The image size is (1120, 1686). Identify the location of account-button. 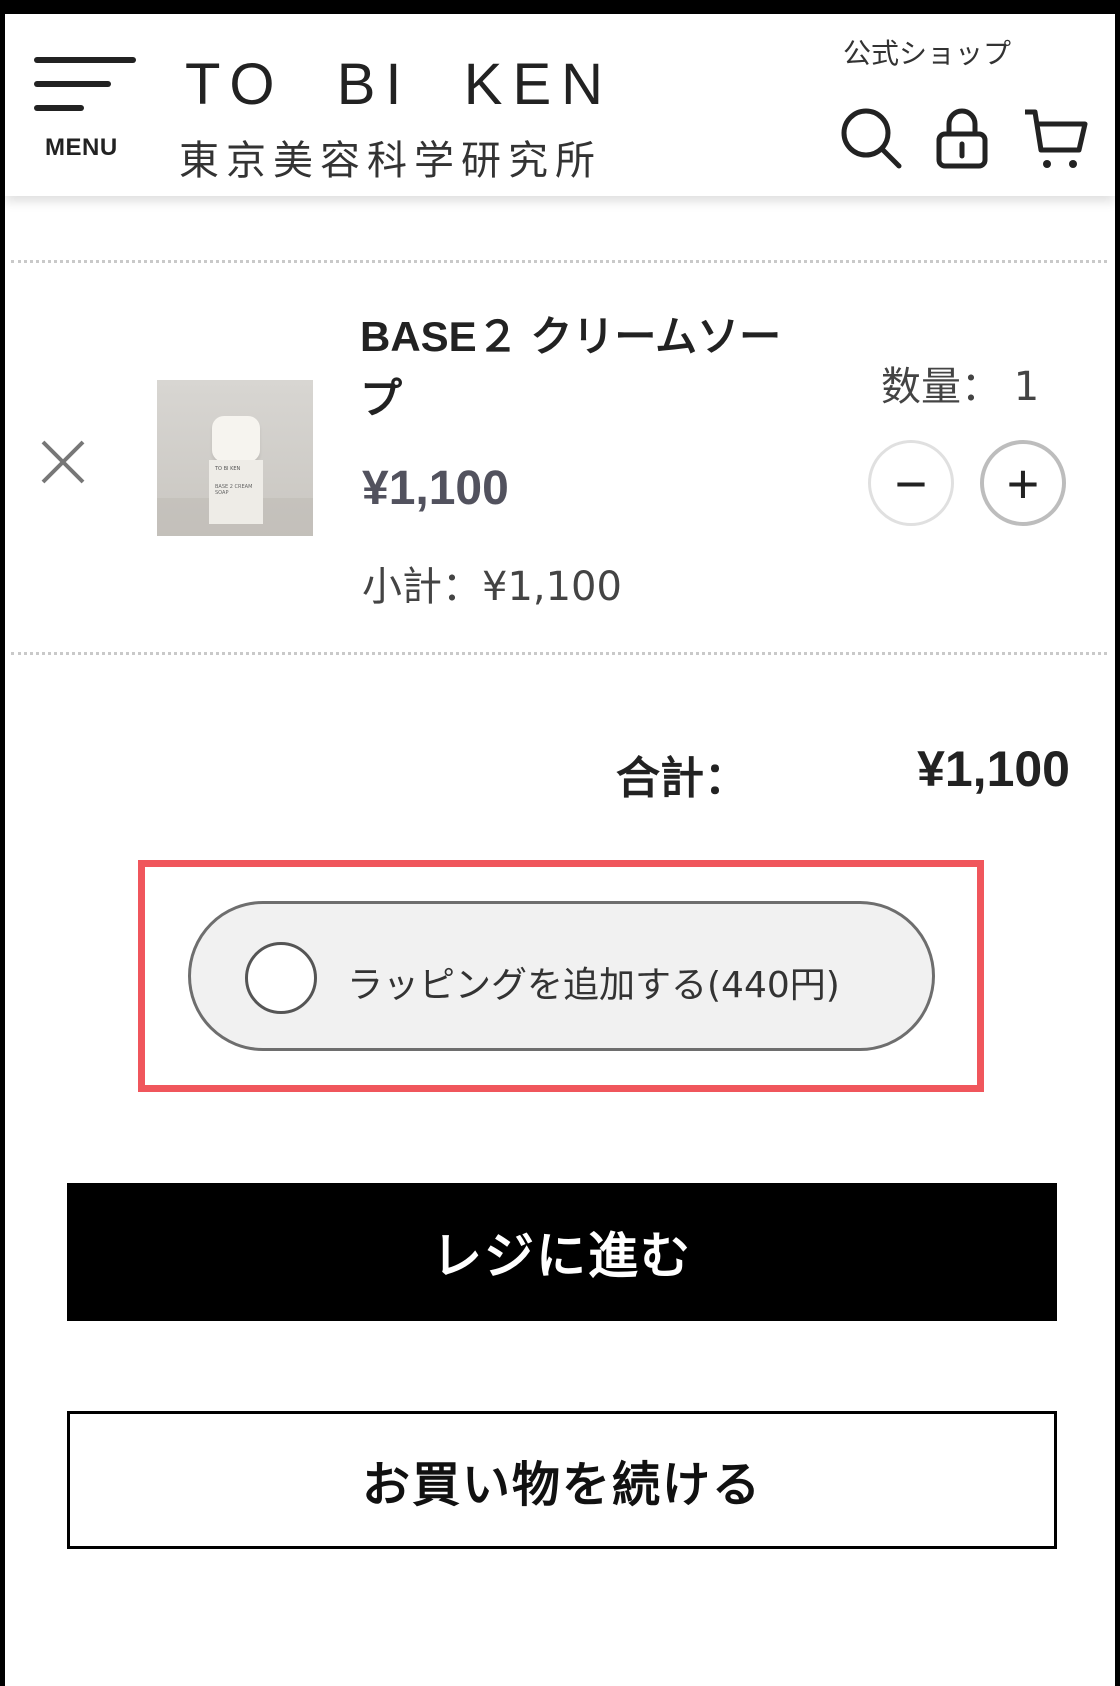
(962, 139).